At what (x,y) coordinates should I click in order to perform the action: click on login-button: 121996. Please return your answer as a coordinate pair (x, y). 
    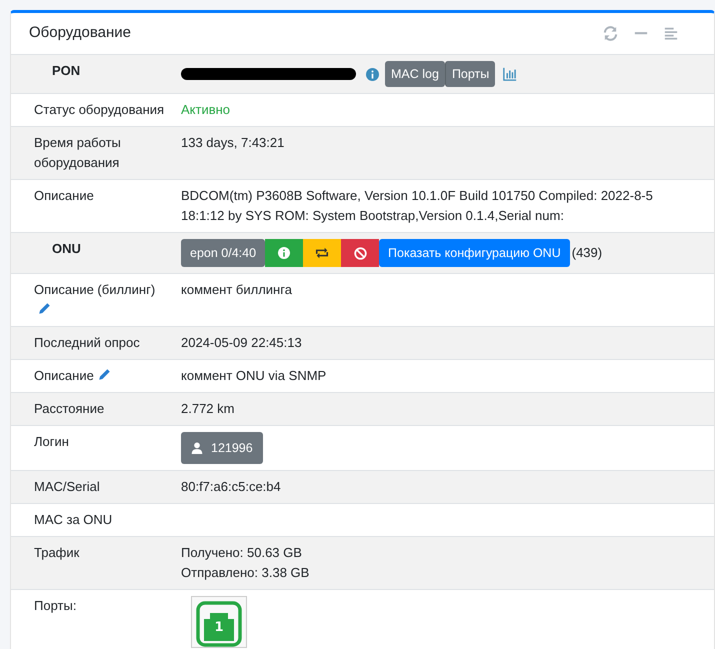
    Looking at the image, I should click on (222, 448).